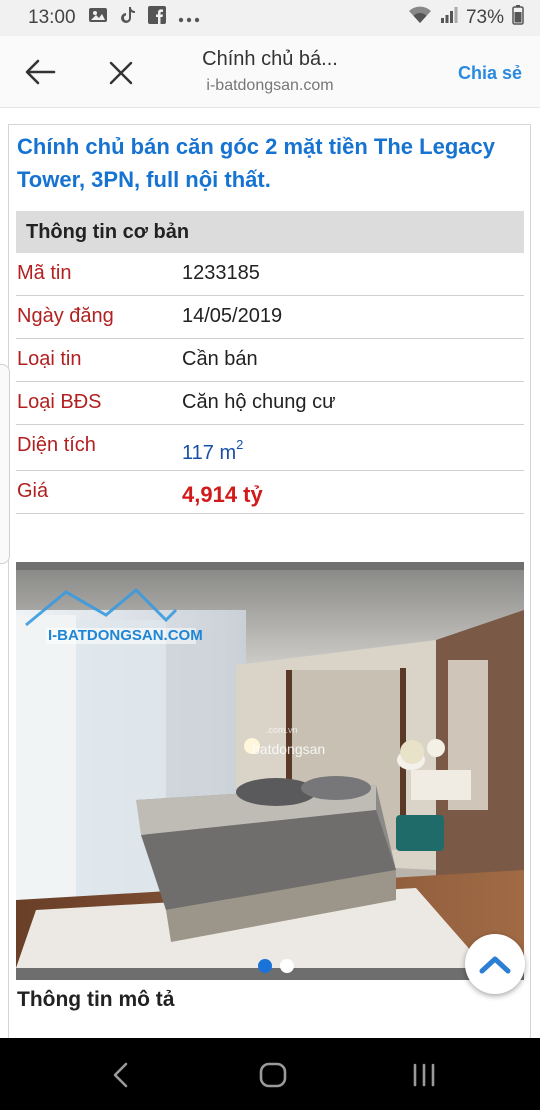  I want to click on scroll-to-top-button, so click(495, 964).